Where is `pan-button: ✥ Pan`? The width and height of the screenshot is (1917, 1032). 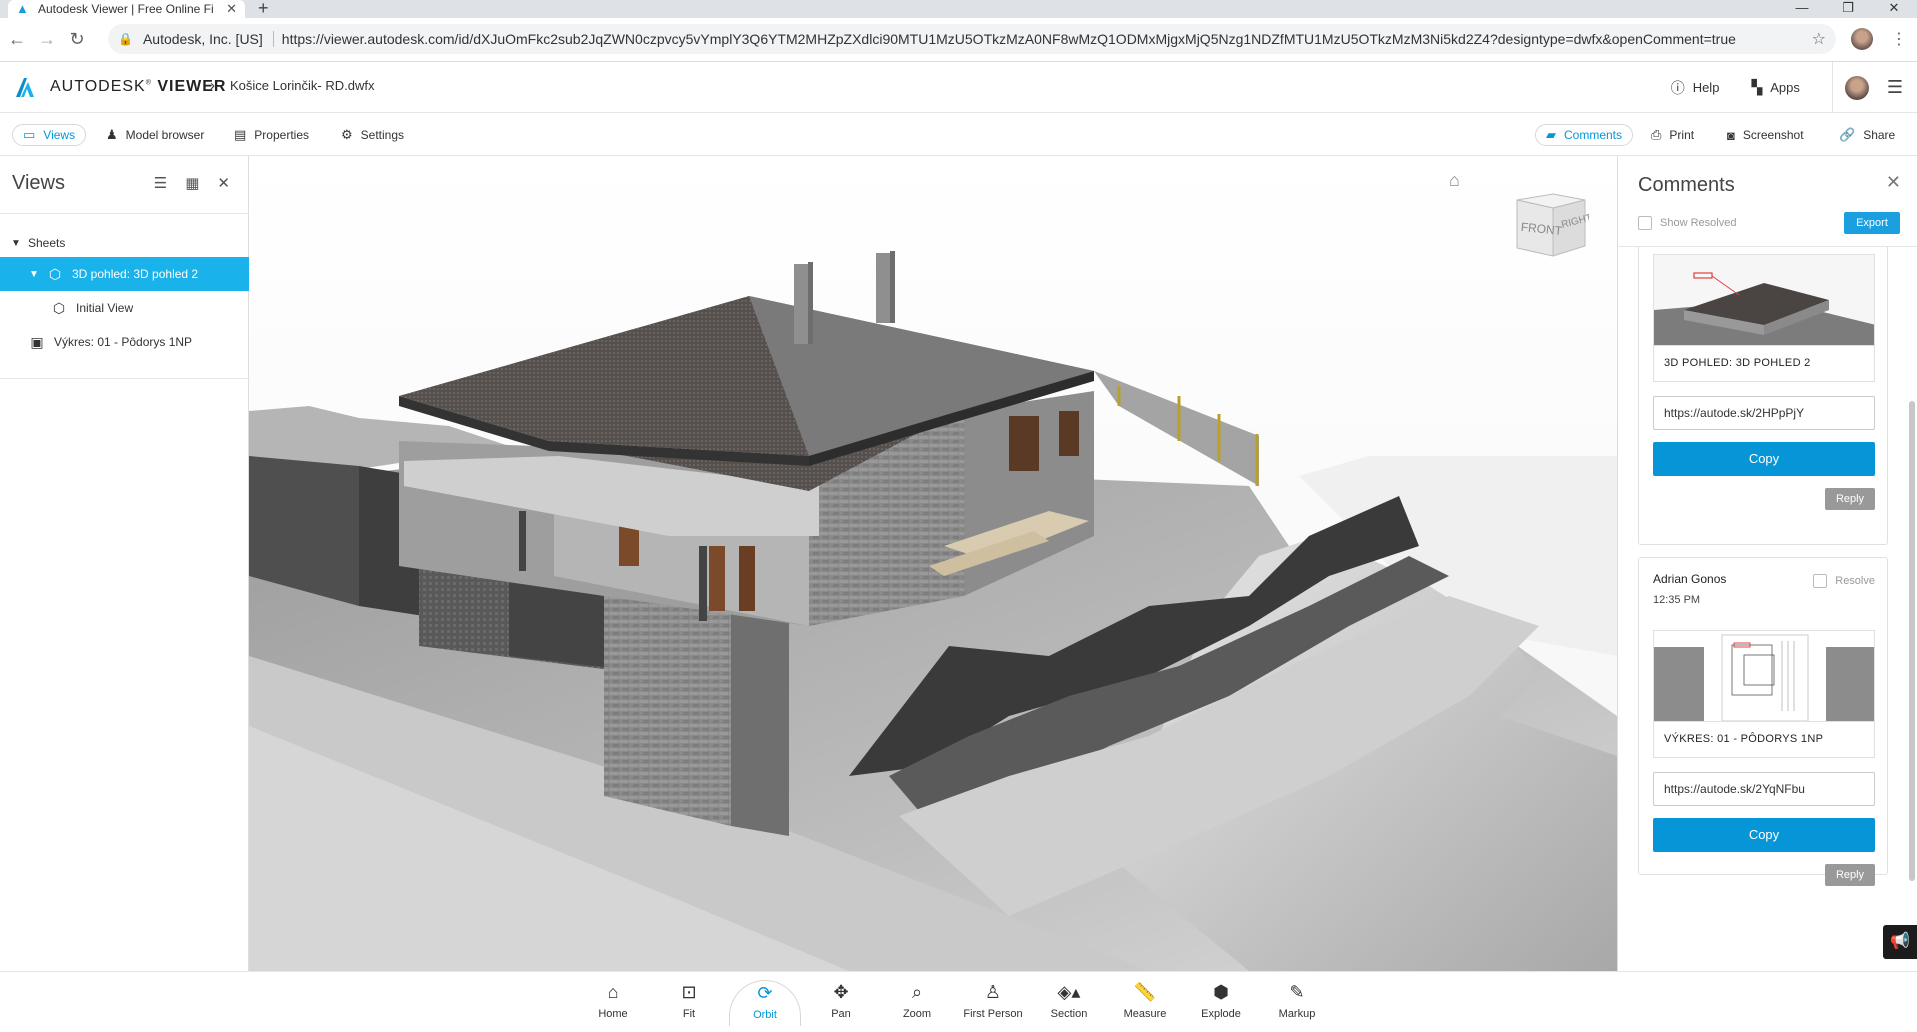
pan-button: ✥ Pan is located at coordinates (841, 1003).